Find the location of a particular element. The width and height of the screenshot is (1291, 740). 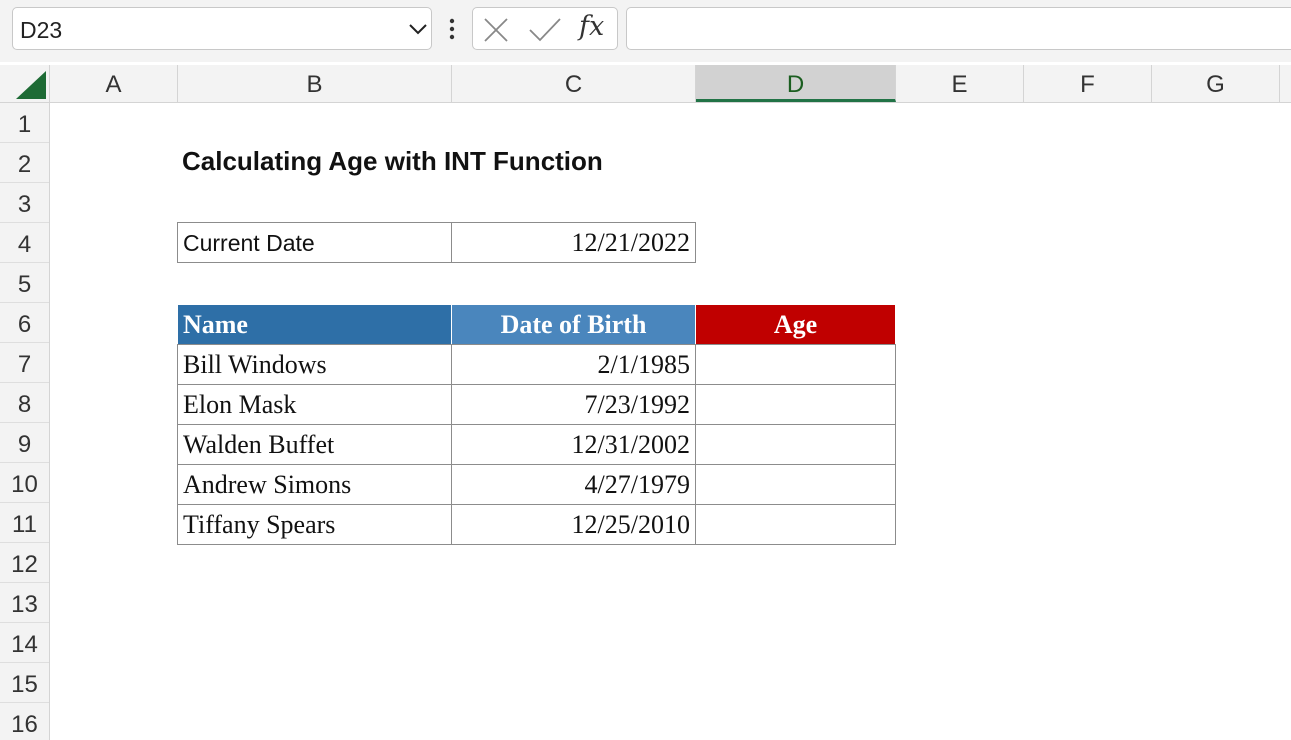

column-header-row: A B C D E F G is located at coordinates (645, 84).